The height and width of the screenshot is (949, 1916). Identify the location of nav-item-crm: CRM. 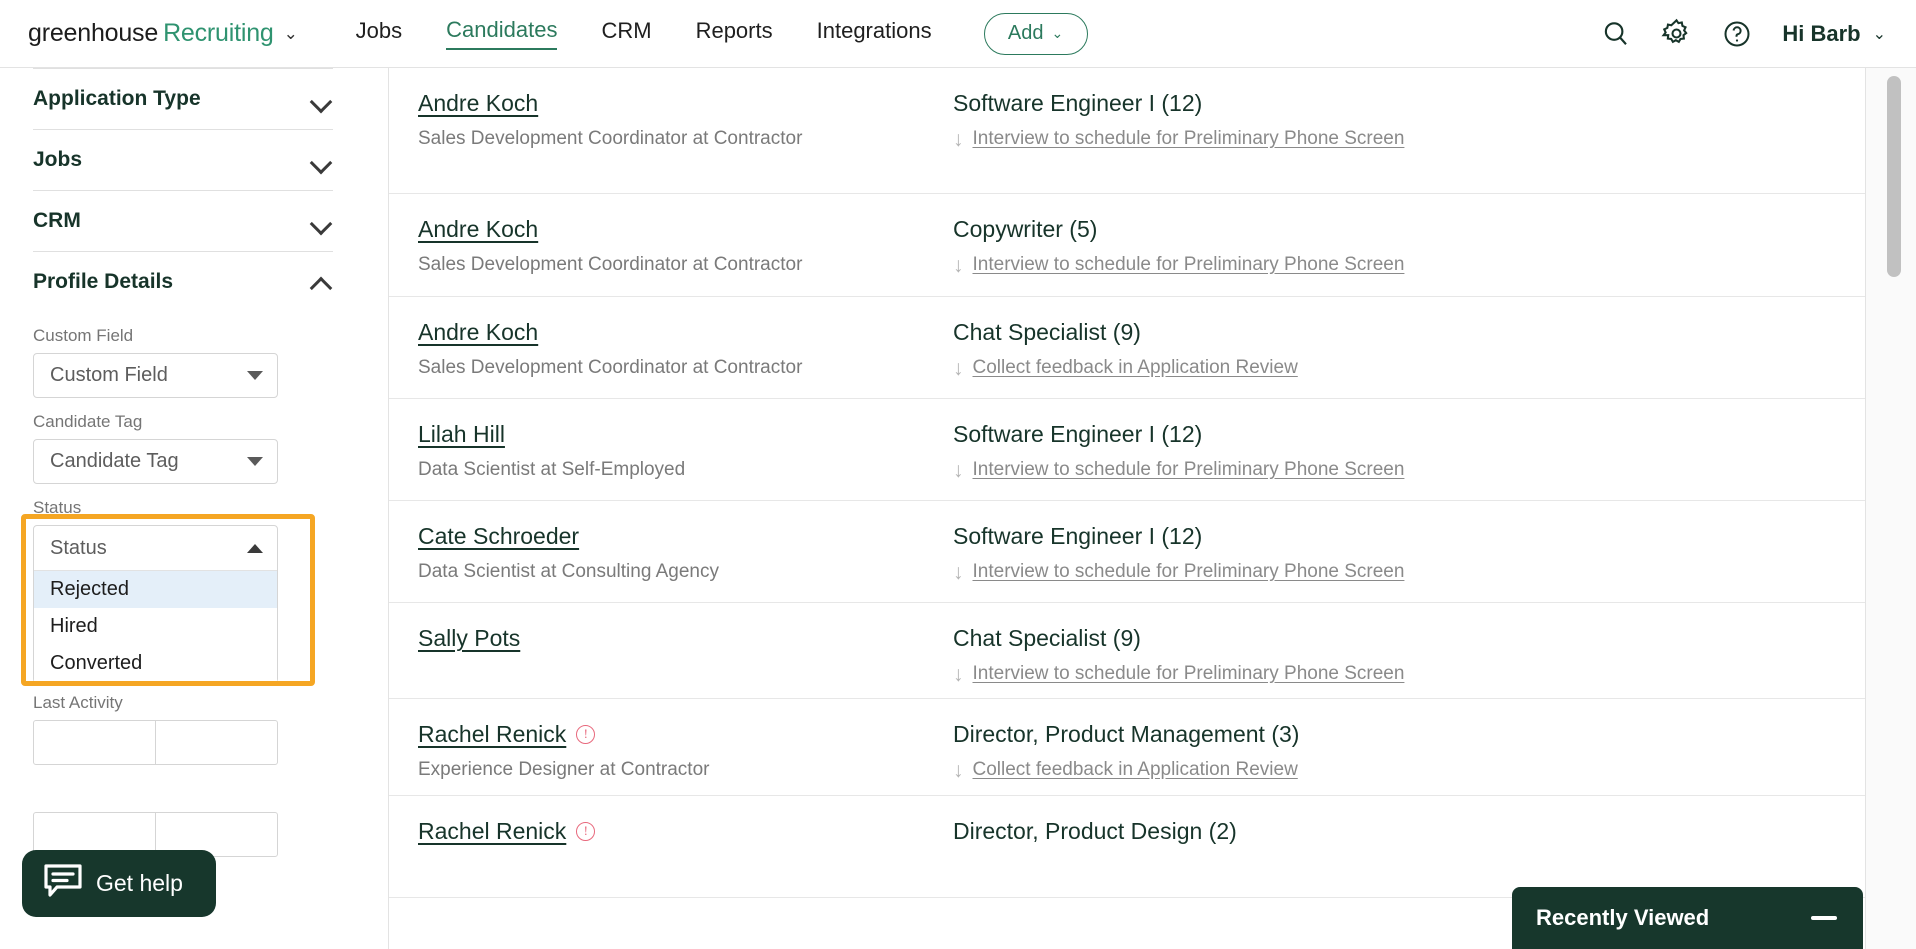
(626, 33).